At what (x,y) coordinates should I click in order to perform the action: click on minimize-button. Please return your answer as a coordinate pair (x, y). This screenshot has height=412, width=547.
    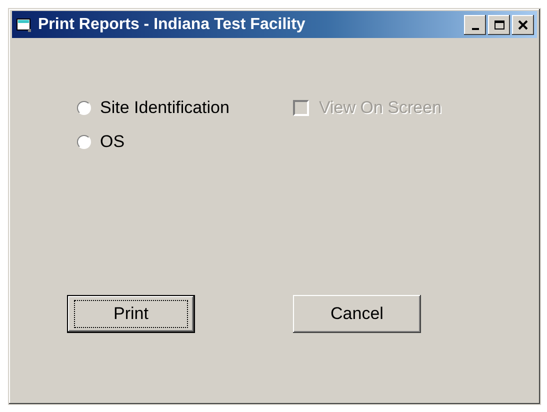
    Looking at the image, I should click on (475, 24).